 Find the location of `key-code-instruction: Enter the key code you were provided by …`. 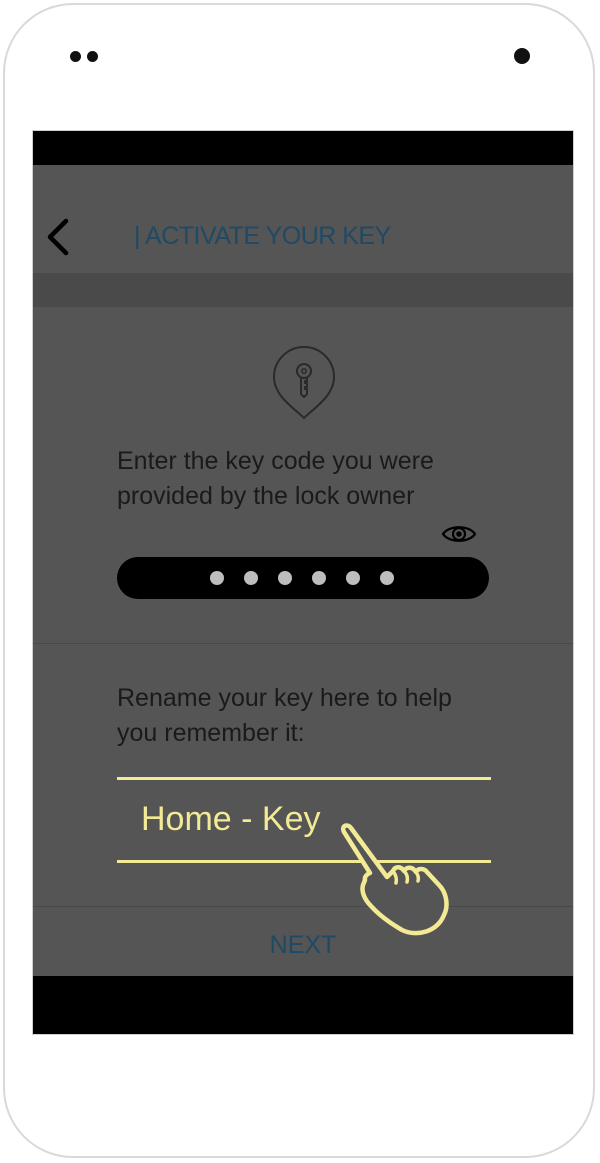

key-code-instruction: Enter the key code you were provided by … is located at coordinates (275, 478).